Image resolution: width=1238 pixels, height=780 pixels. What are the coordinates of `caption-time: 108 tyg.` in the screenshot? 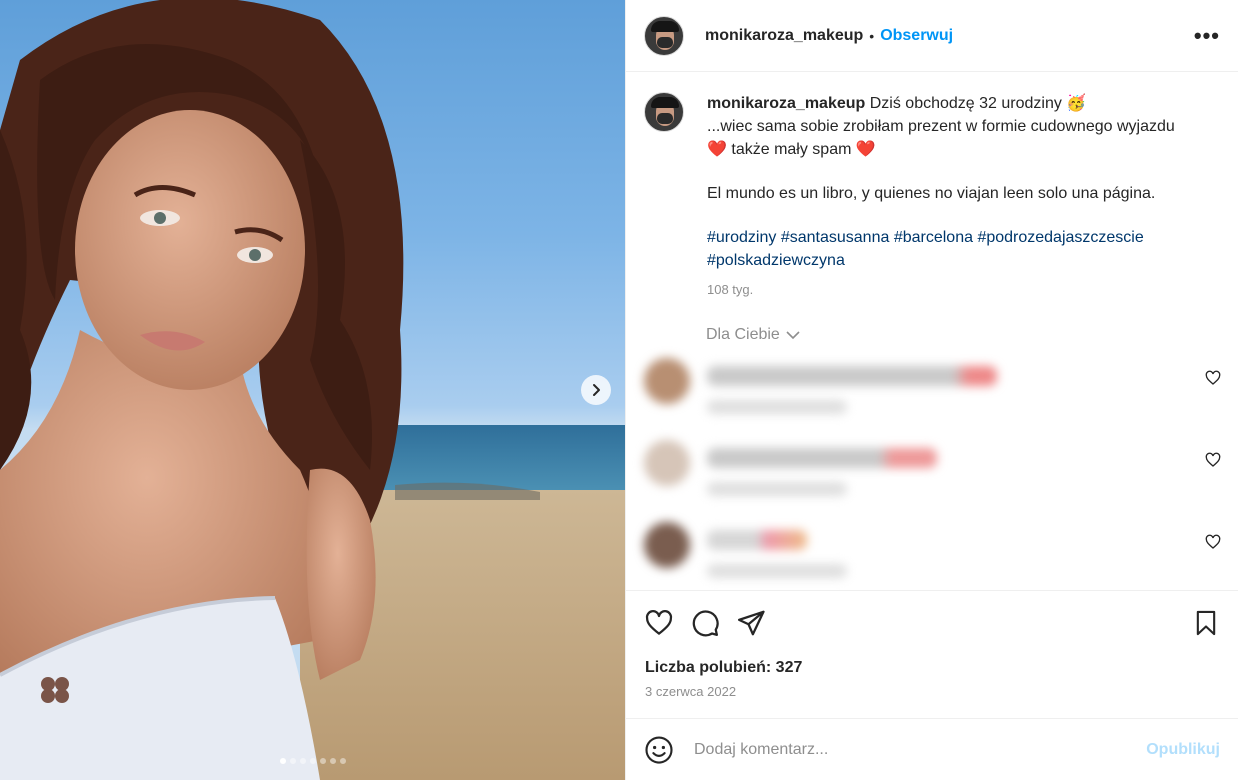 It's located at (730, 289).